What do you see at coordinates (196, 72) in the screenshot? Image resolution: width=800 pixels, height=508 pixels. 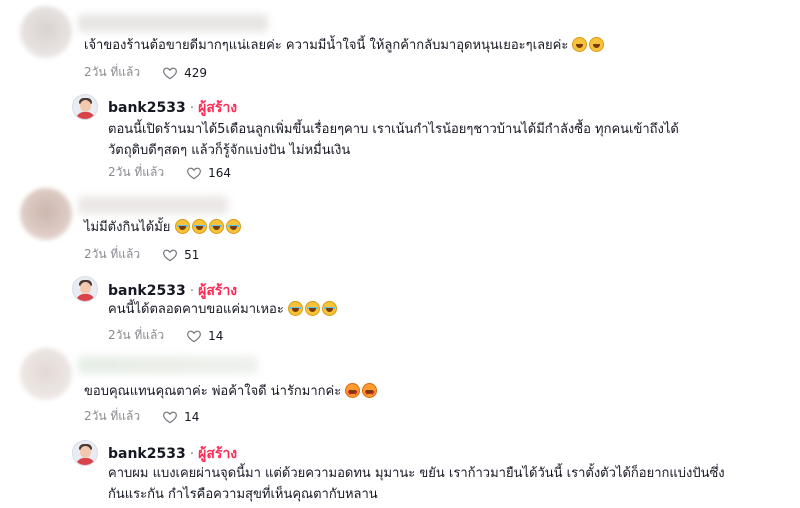 I see `like-count: 429` at bounding box center [196, 72].